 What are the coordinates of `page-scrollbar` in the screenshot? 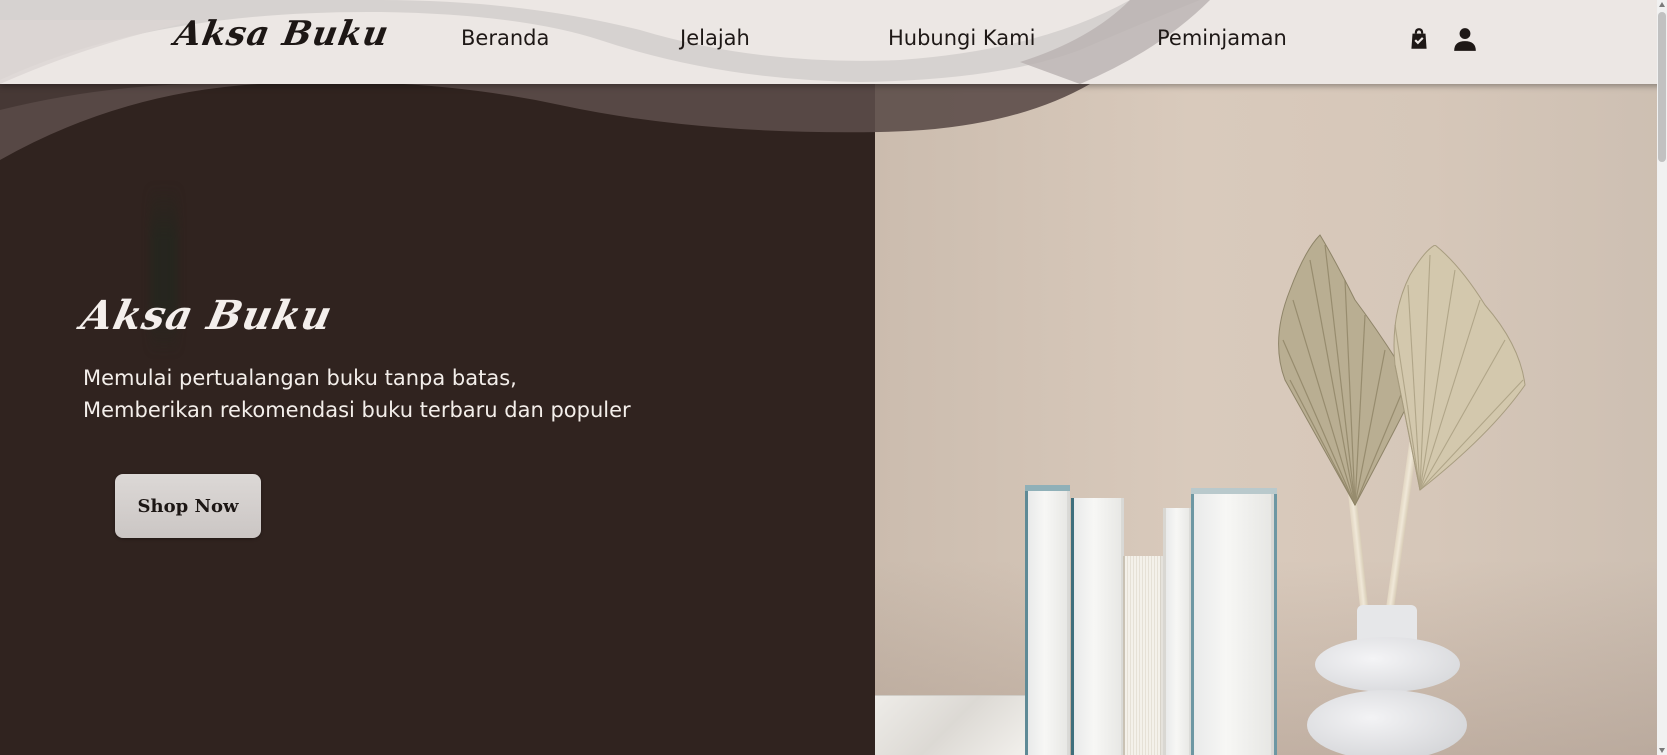 It's located at (1662, 377).